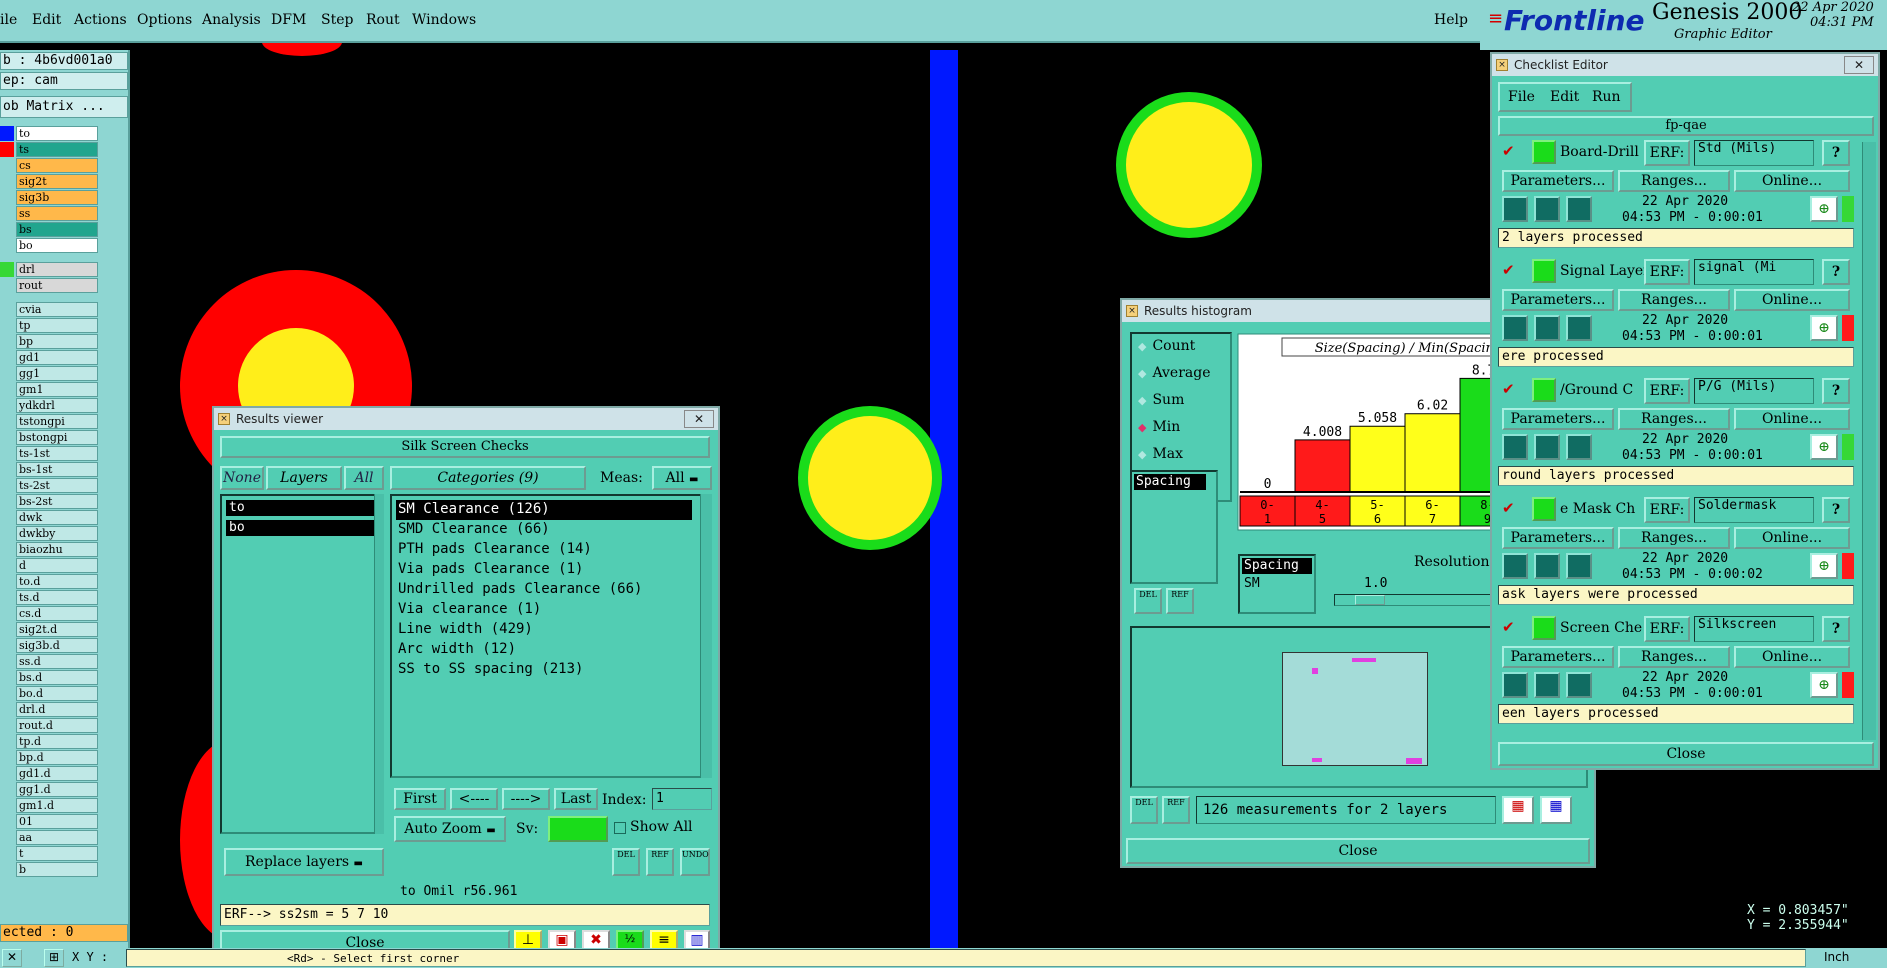 The image size is (1887, 968). I want to click on category-item: Via clearance (1), so click(544, 610).